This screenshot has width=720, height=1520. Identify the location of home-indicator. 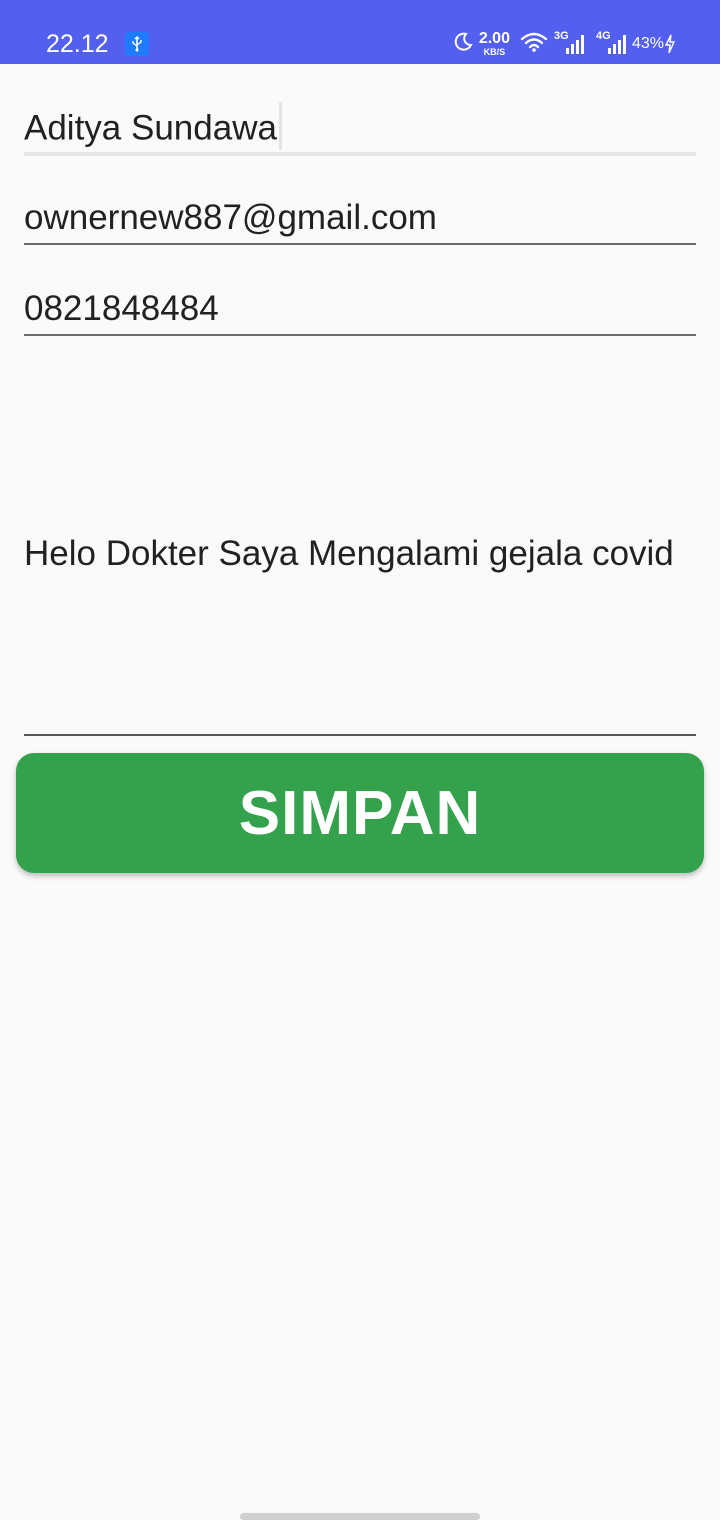
(360, 1516).